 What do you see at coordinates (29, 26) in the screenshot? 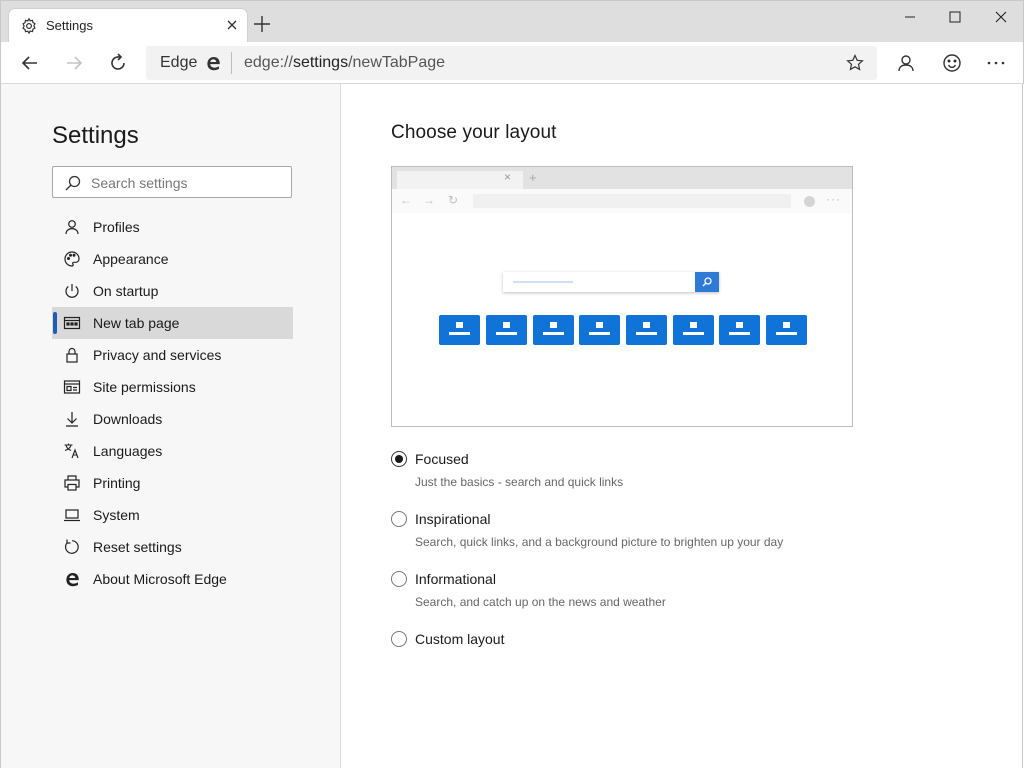
I see `gear-icon` at bounding box center [29, 26].